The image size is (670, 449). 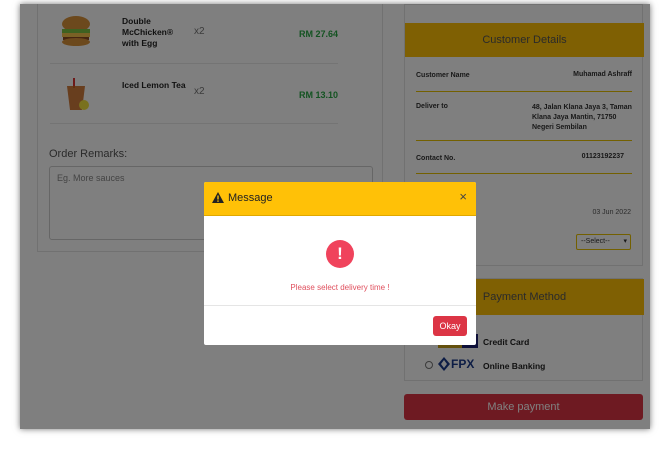 I want to click on modal-title: Message, so click(x=250, y=198).